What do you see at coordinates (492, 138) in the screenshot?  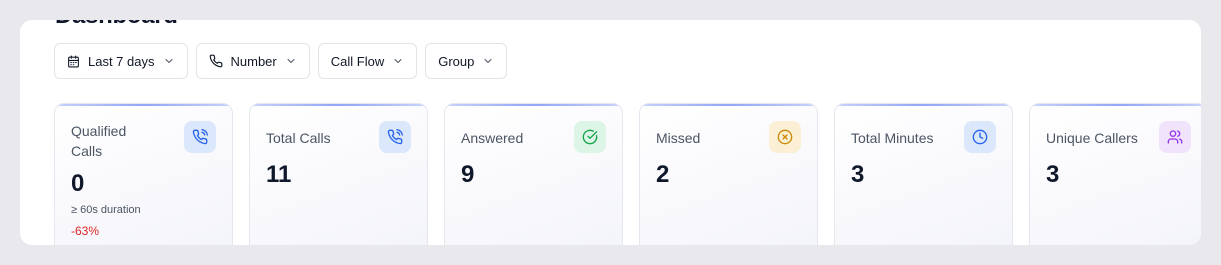 I see `stat-card-label: Answered` at bounding box center [492, 138].